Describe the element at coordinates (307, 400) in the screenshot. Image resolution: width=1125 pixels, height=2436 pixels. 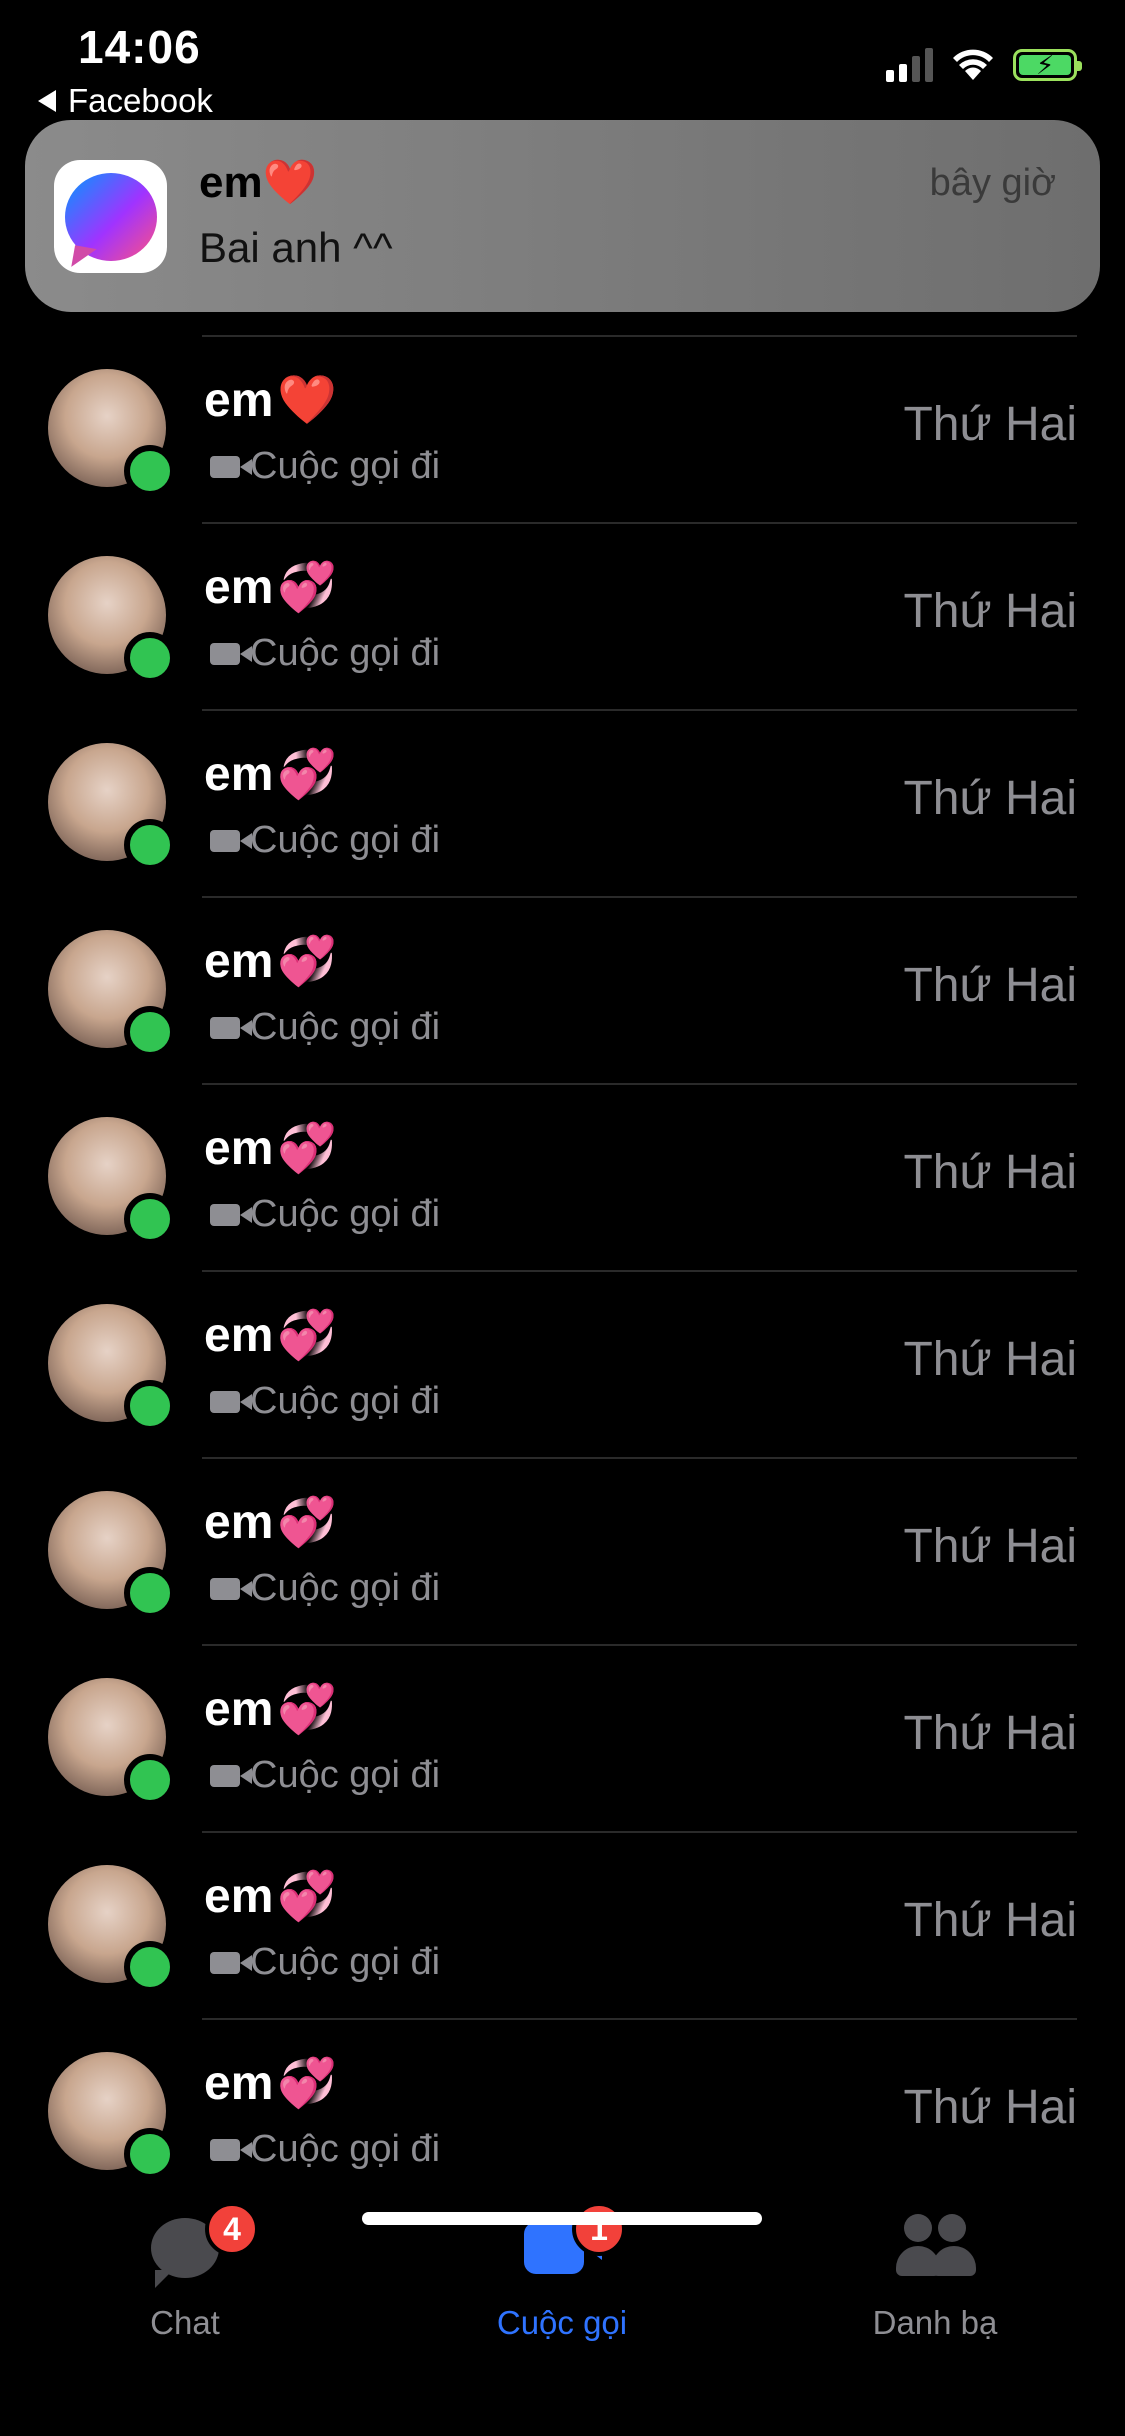
I see `contact-emoji: ❤️` at that location.